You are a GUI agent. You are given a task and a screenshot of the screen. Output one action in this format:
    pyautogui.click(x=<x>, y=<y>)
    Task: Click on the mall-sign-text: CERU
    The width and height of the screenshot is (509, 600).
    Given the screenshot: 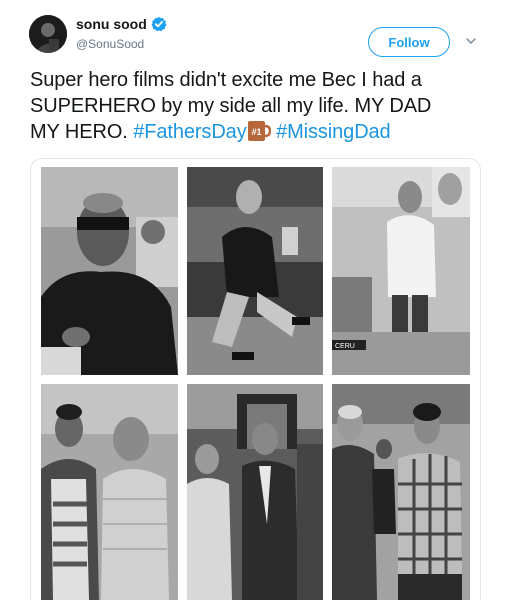 What is the action you would take?
    pyautogui.click(x=345, y=346)
    